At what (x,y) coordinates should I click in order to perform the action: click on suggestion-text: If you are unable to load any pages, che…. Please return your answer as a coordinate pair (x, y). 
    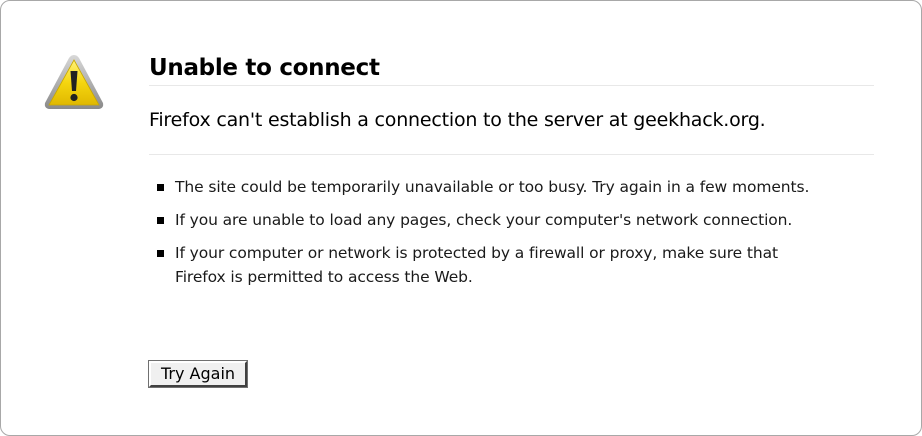
    Looking at the image, I should click on (484, 220).